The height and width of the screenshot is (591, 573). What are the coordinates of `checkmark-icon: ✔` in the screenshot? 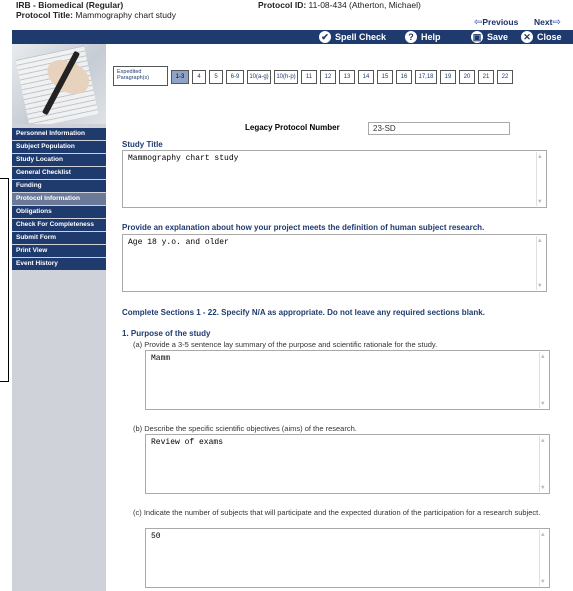 It's located at (325, 37).